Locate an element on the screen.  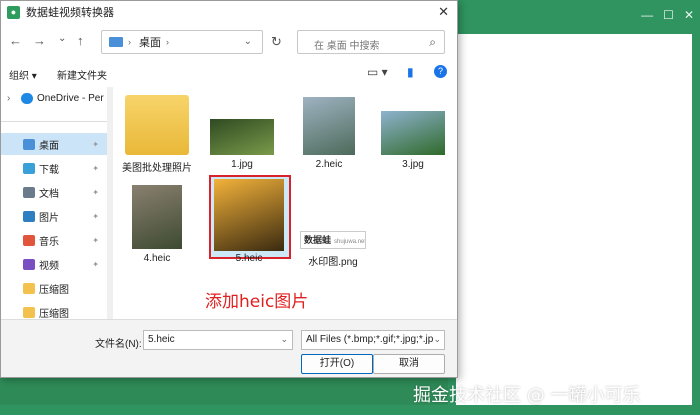
filename-label: 文件名(N): is located at coordinates (118, 344).